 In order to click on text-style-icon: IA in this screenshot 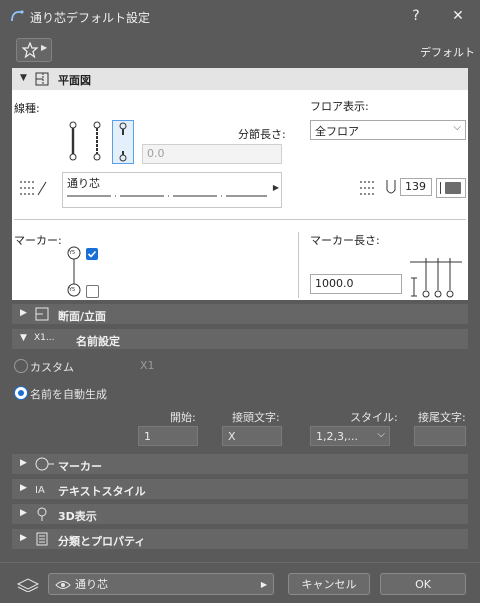, I will do `click(40, 490)`.